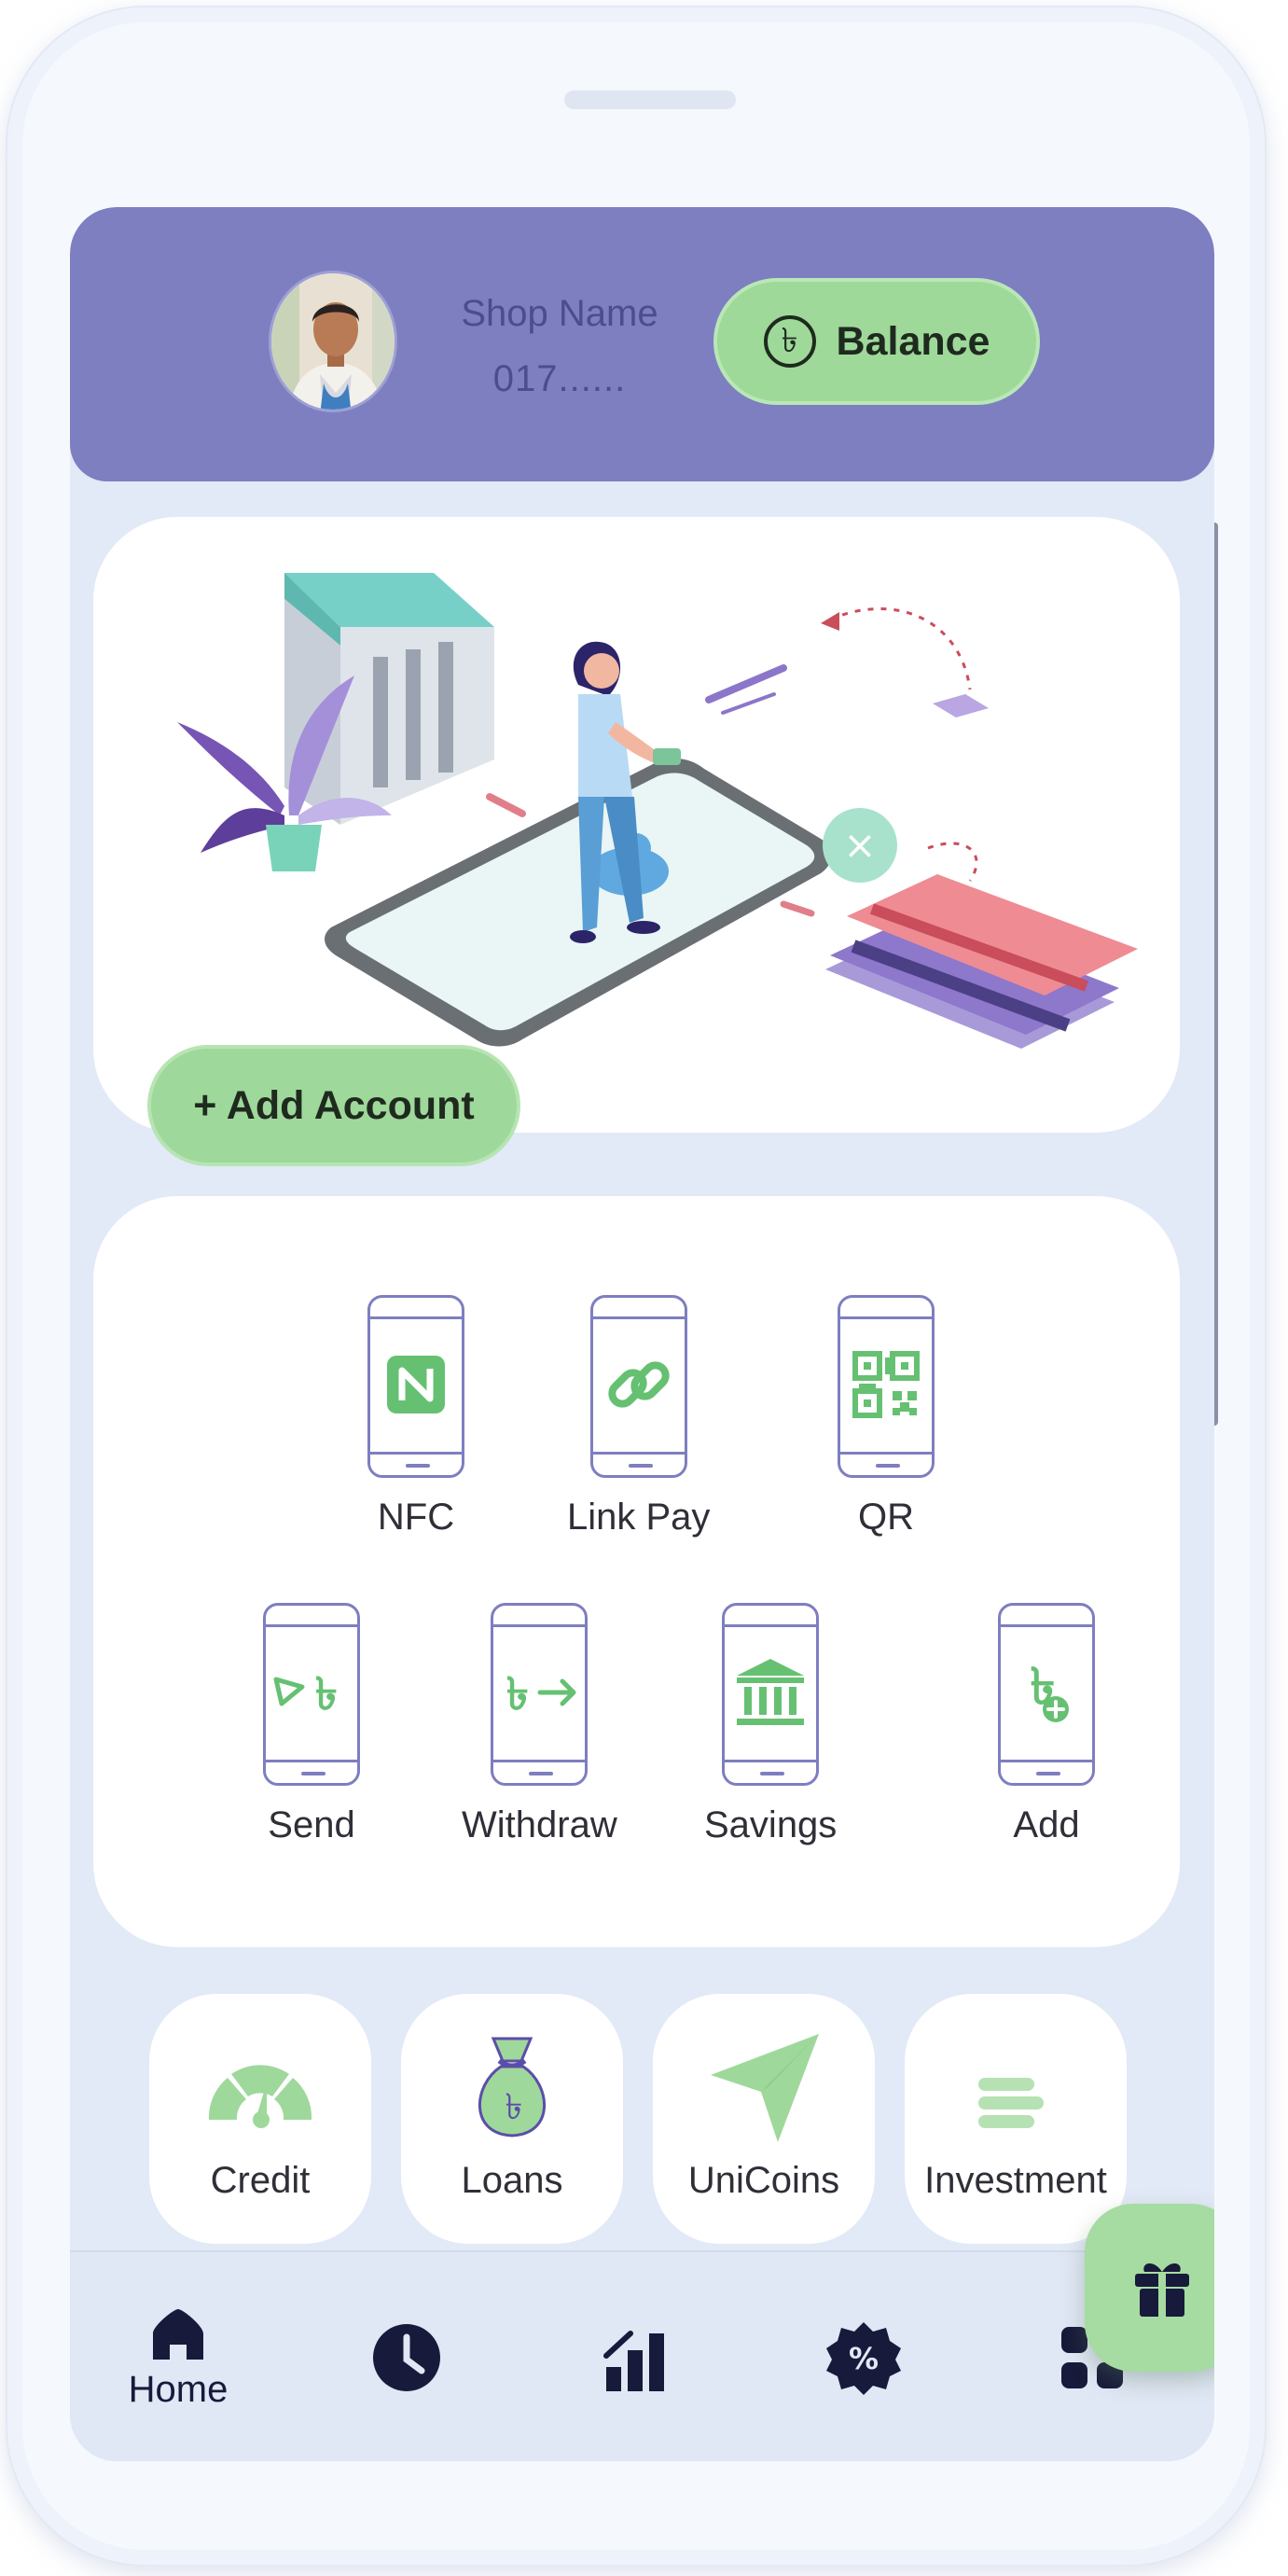 The height and width of the screenshot is (2576, 1288). What do you see at coordinates (333, 342) in the screenshot?
I see `avatar` at bounding box center [333, 342].